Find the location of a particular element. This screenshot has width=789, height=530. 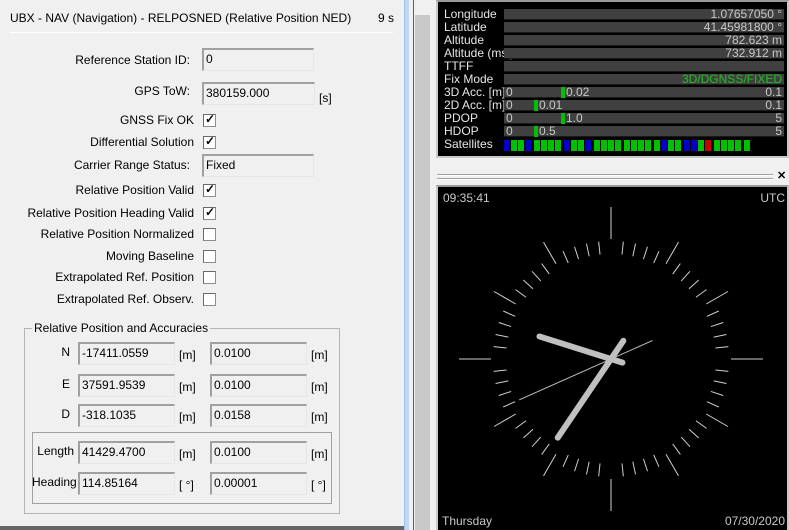

gps-bar-max: 5 is located at coordinates (778, 131).